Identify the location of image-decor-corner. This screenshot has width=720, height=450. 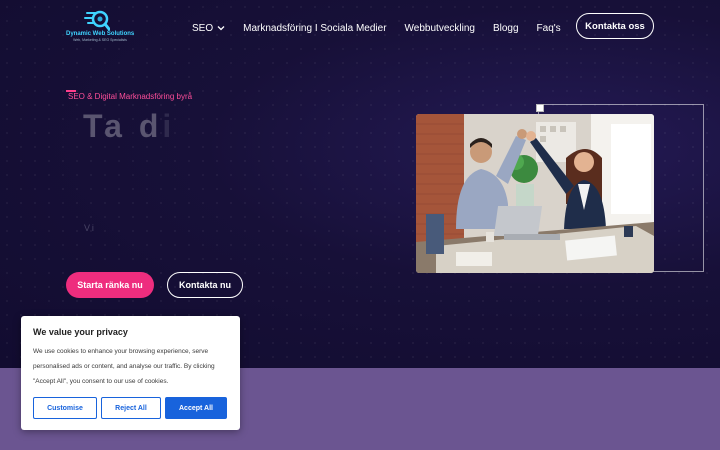
(540, 108).